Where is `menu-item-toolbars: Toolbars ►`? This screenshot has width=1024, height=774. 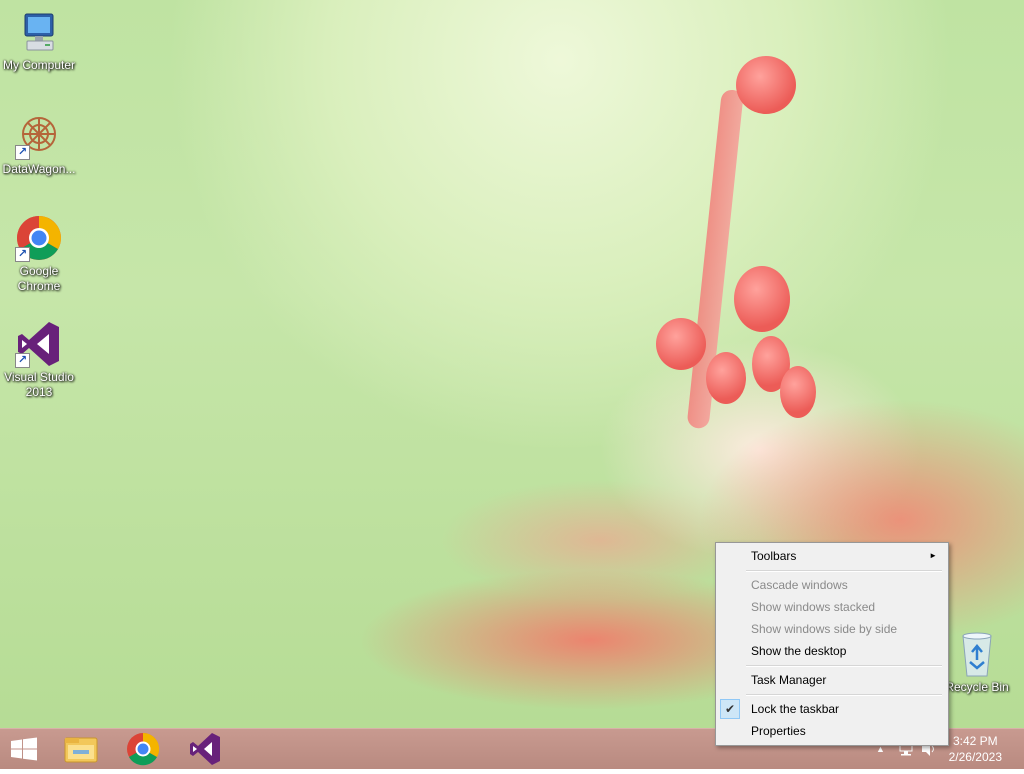
menu-item-toolbars: Toolbars ► is located at coordinates (832, 556).